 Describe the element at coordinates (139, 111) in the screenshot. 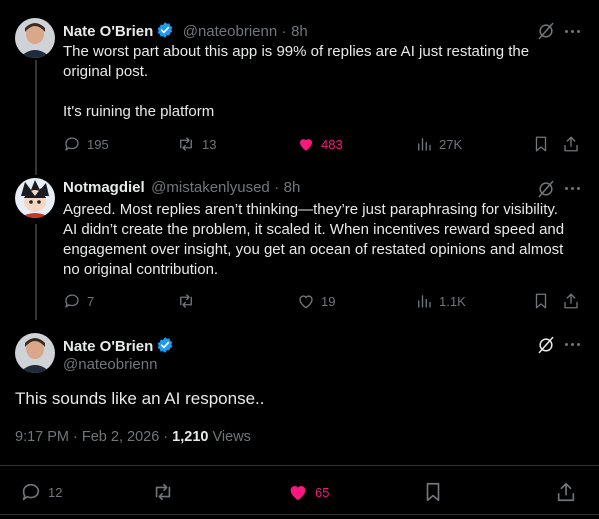

I see `tweet-text-line: It's ruining the platform` at that location.